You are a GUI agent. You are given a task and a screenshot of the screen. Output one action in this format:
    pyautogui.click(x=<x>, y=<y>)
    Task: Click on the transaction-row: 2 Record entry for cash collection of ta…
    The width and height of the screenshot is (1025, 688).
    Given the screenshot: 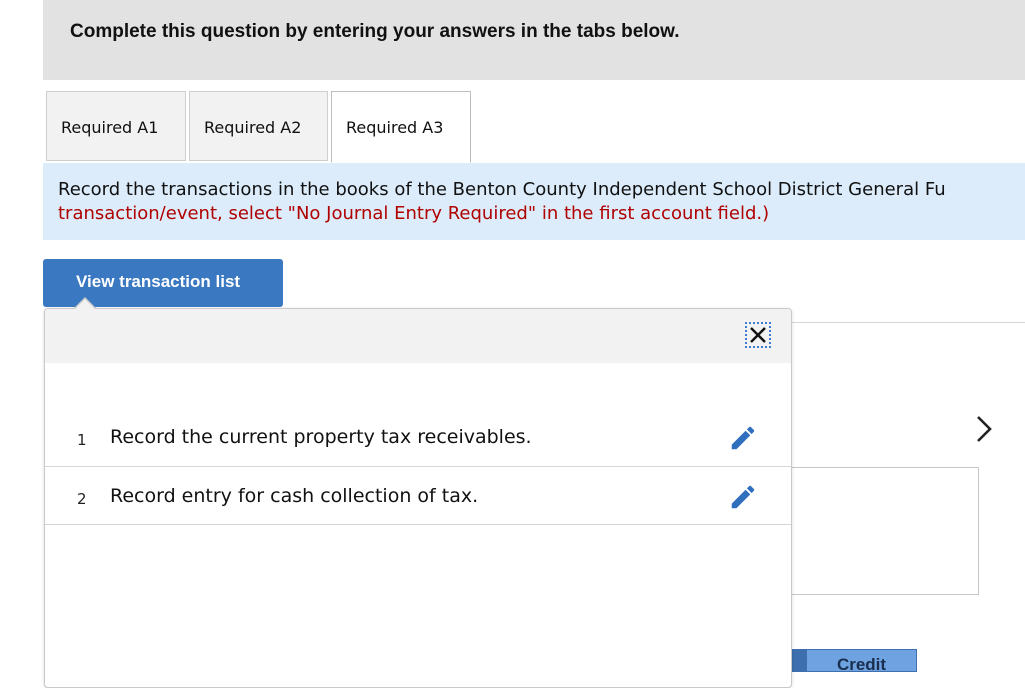 What is the action you would take?
    pyautogui.click(x=418, y=497)
    